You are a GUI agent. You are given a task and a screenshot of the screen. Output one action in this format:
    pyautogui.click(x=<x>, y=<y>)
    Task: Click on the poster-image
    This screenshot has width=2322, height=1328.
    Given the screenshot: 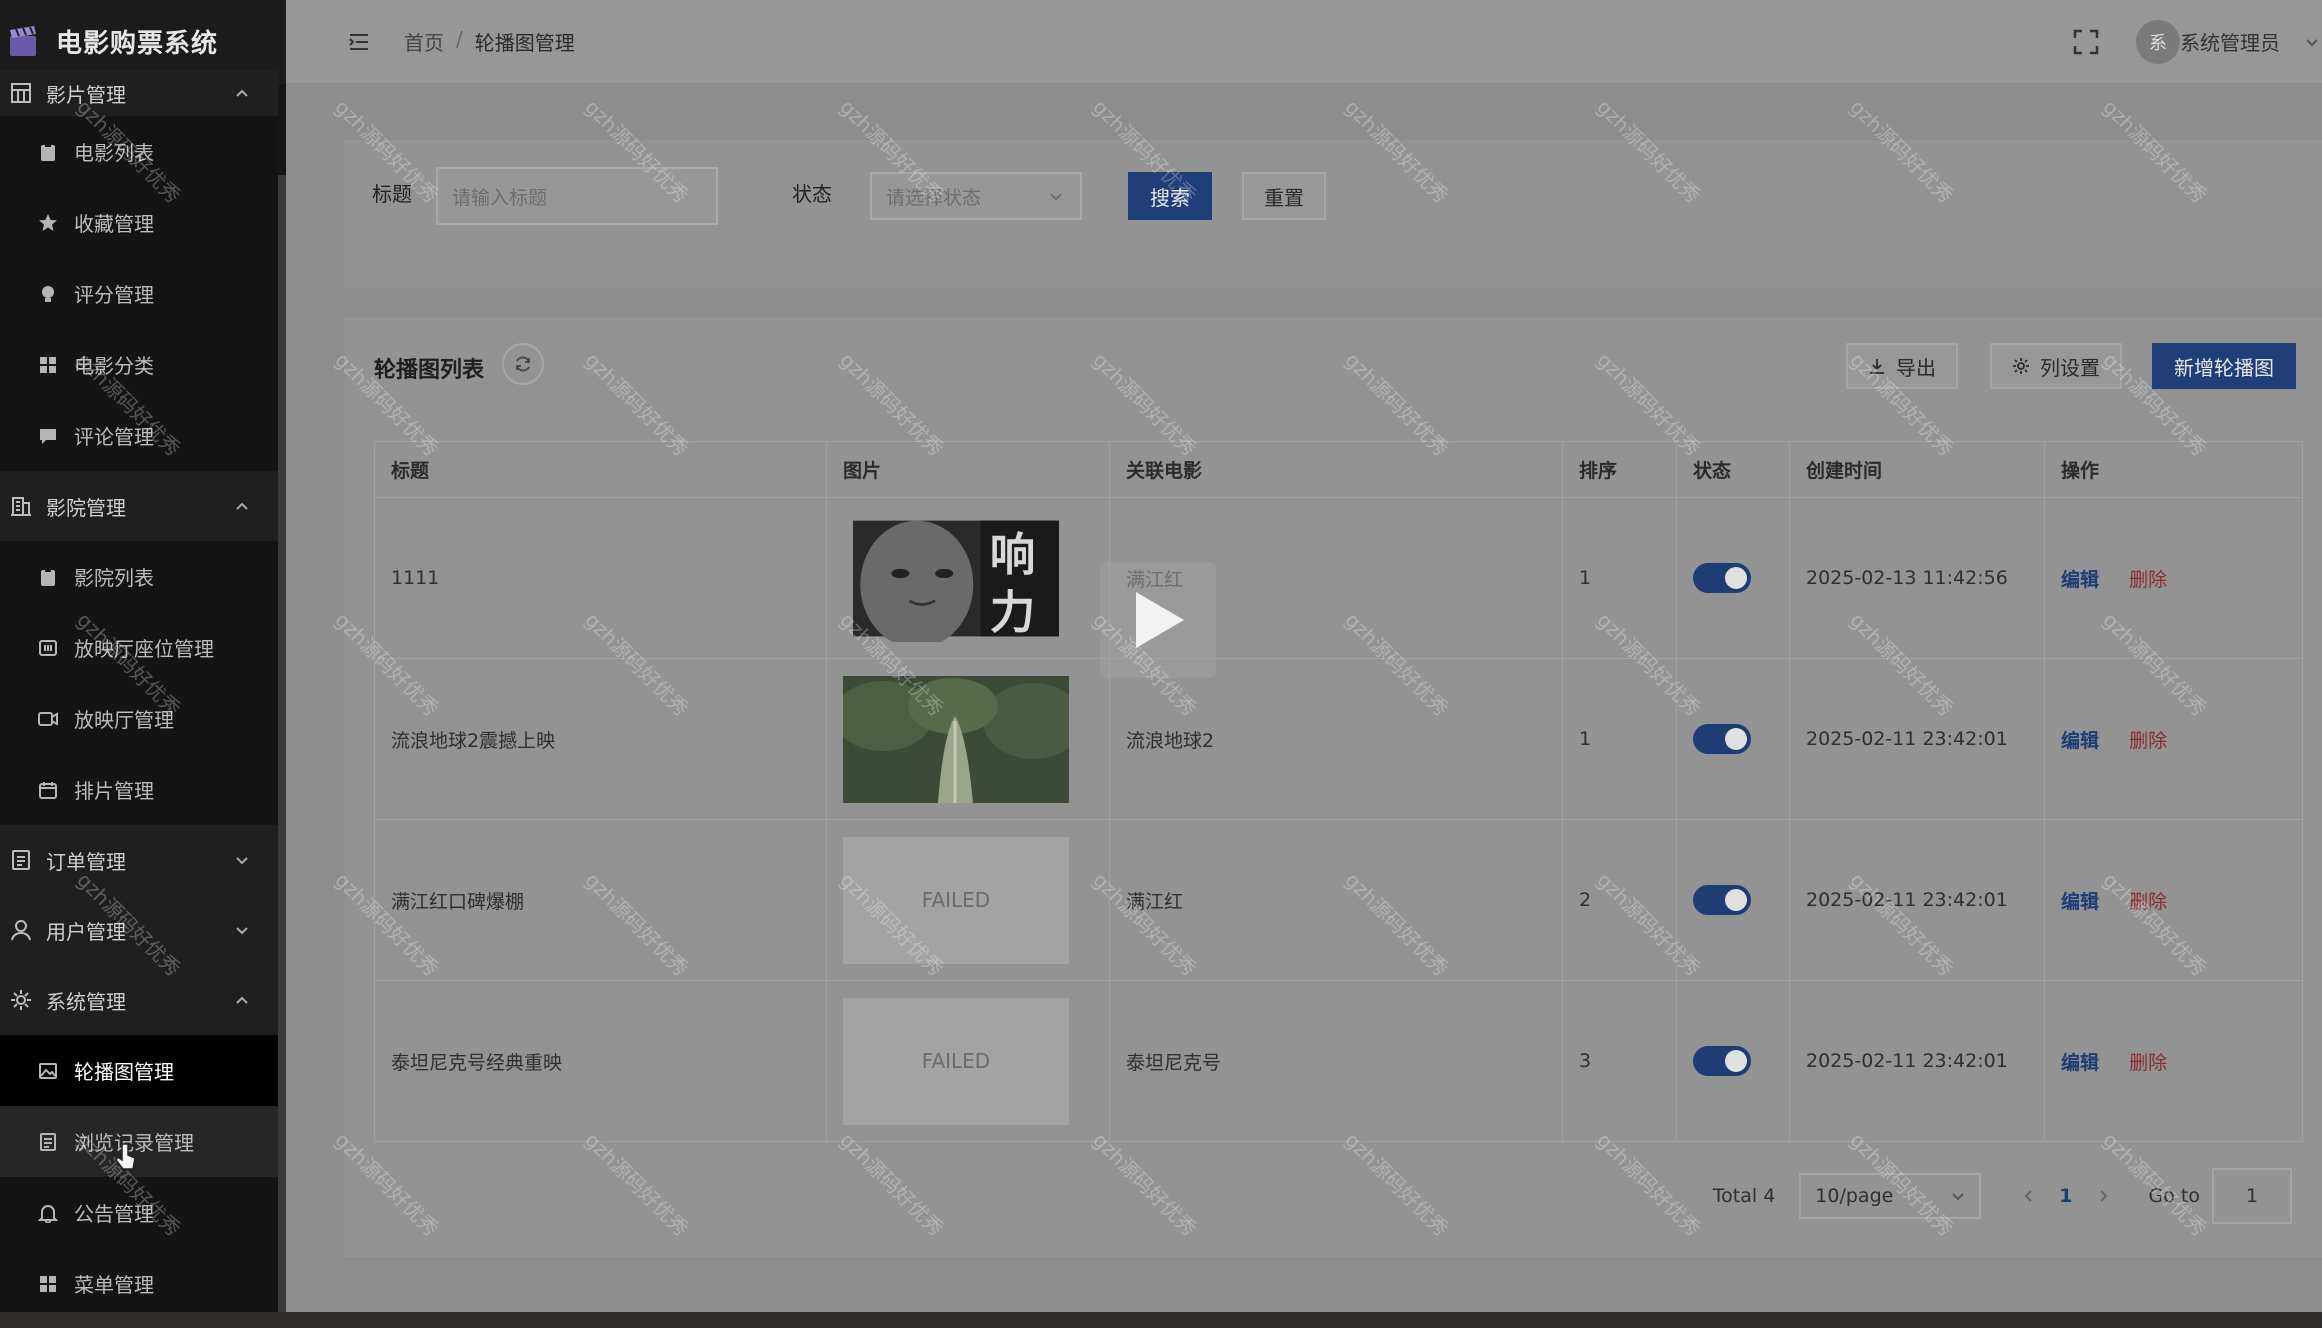 What is the action you would take?
    pyautogui.click(x=956, y=739)
    